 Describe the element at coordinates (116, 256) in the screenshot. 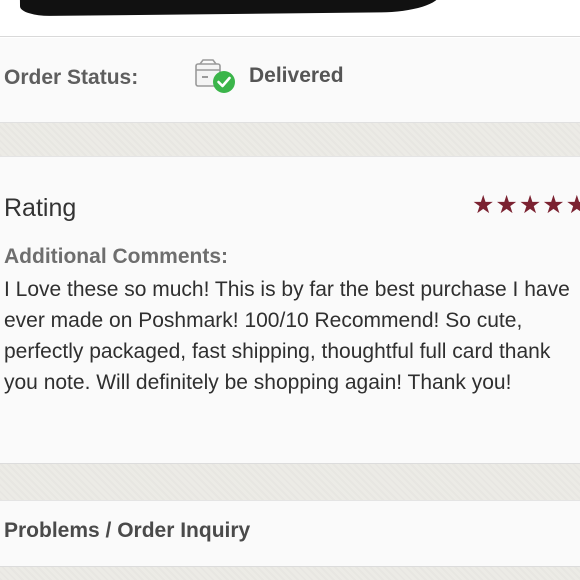

I see `additional-comments-label: Additional Comments:` at that location.